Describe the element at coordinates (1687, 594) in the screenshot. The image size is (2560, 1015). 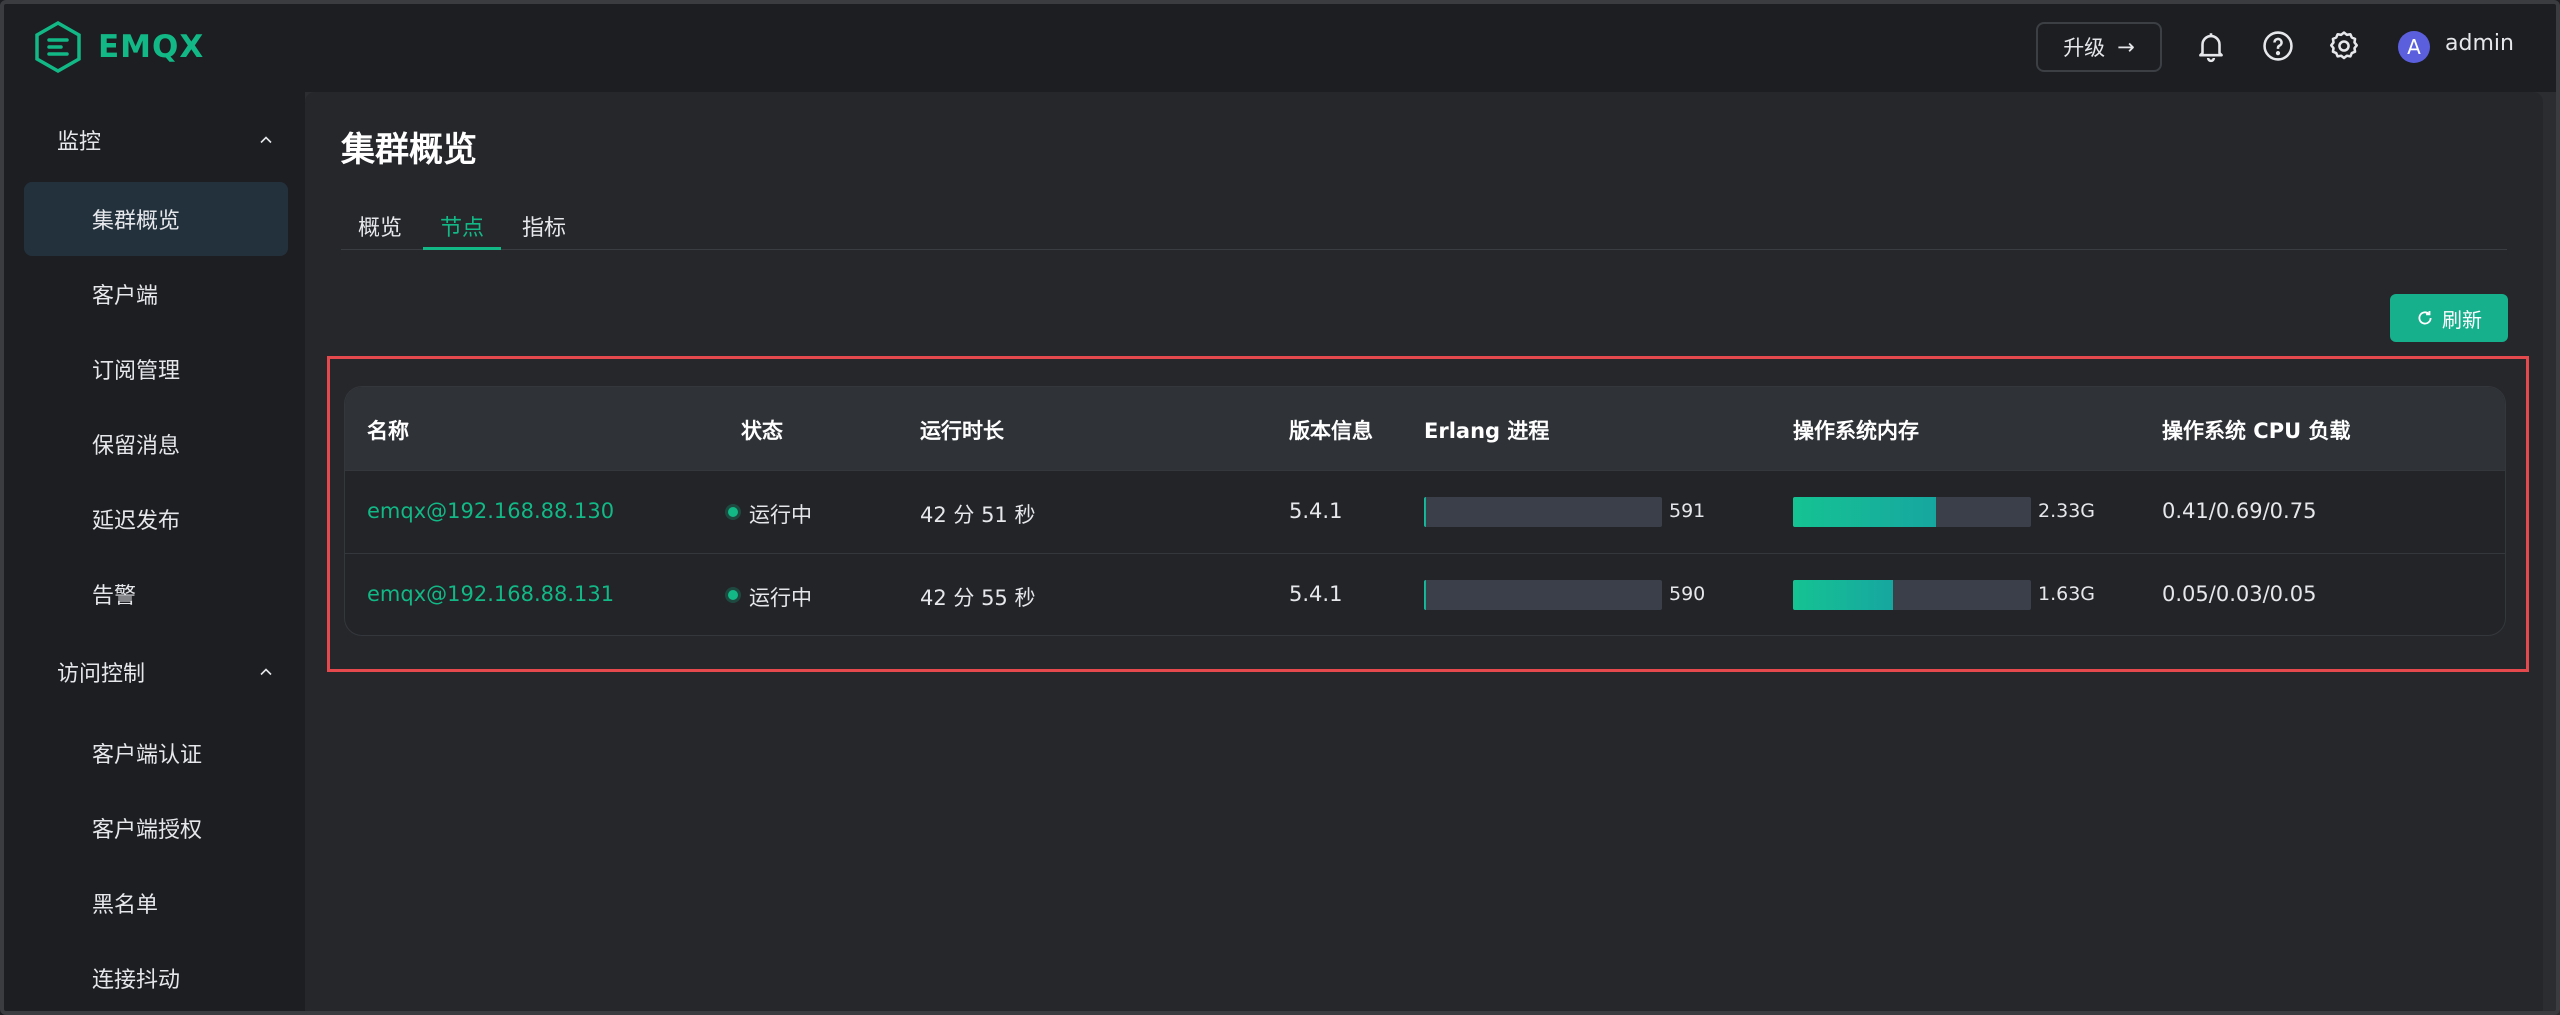
I see `erlang-process-count: 590` at that location.